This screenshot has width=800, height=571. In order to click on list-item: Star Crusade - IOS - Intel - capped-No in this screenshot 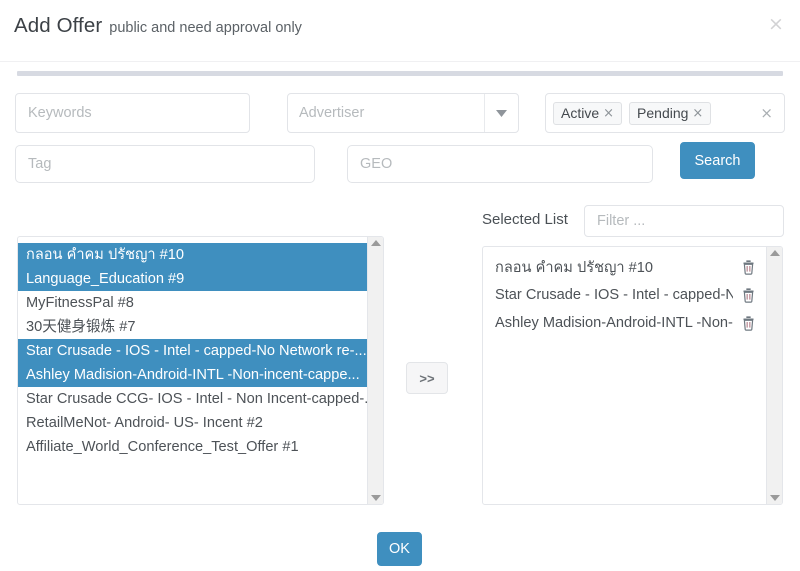, I will do `click(624, 295)`.